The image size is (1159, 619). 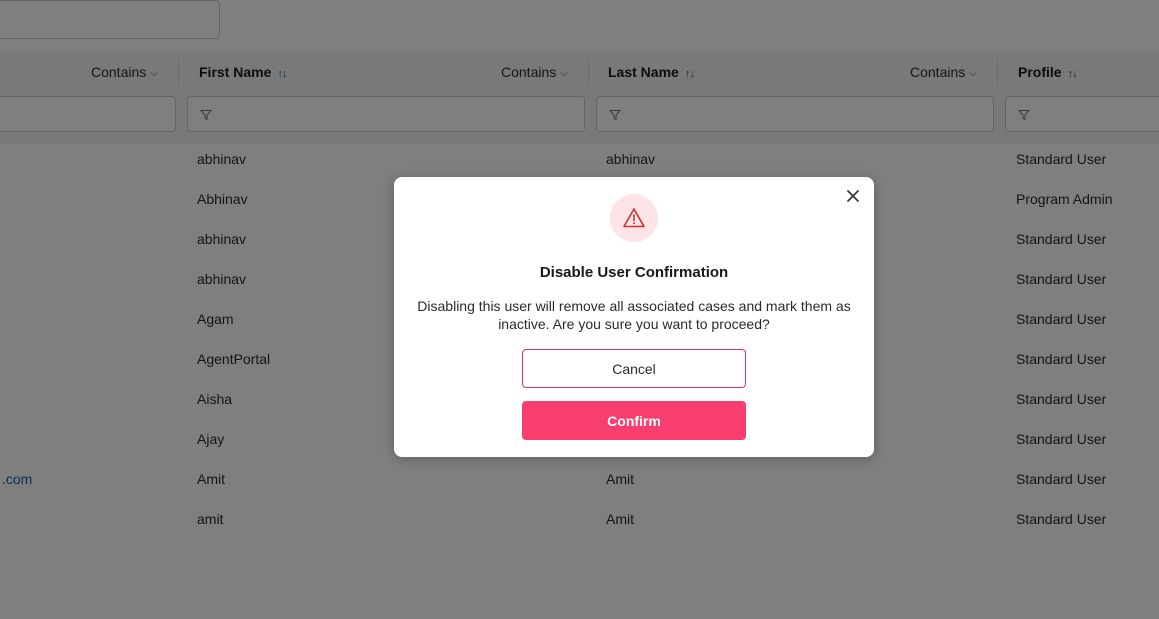 I want to click on dialog-title: Disable User Confirmation, so click(x=634, y=272).